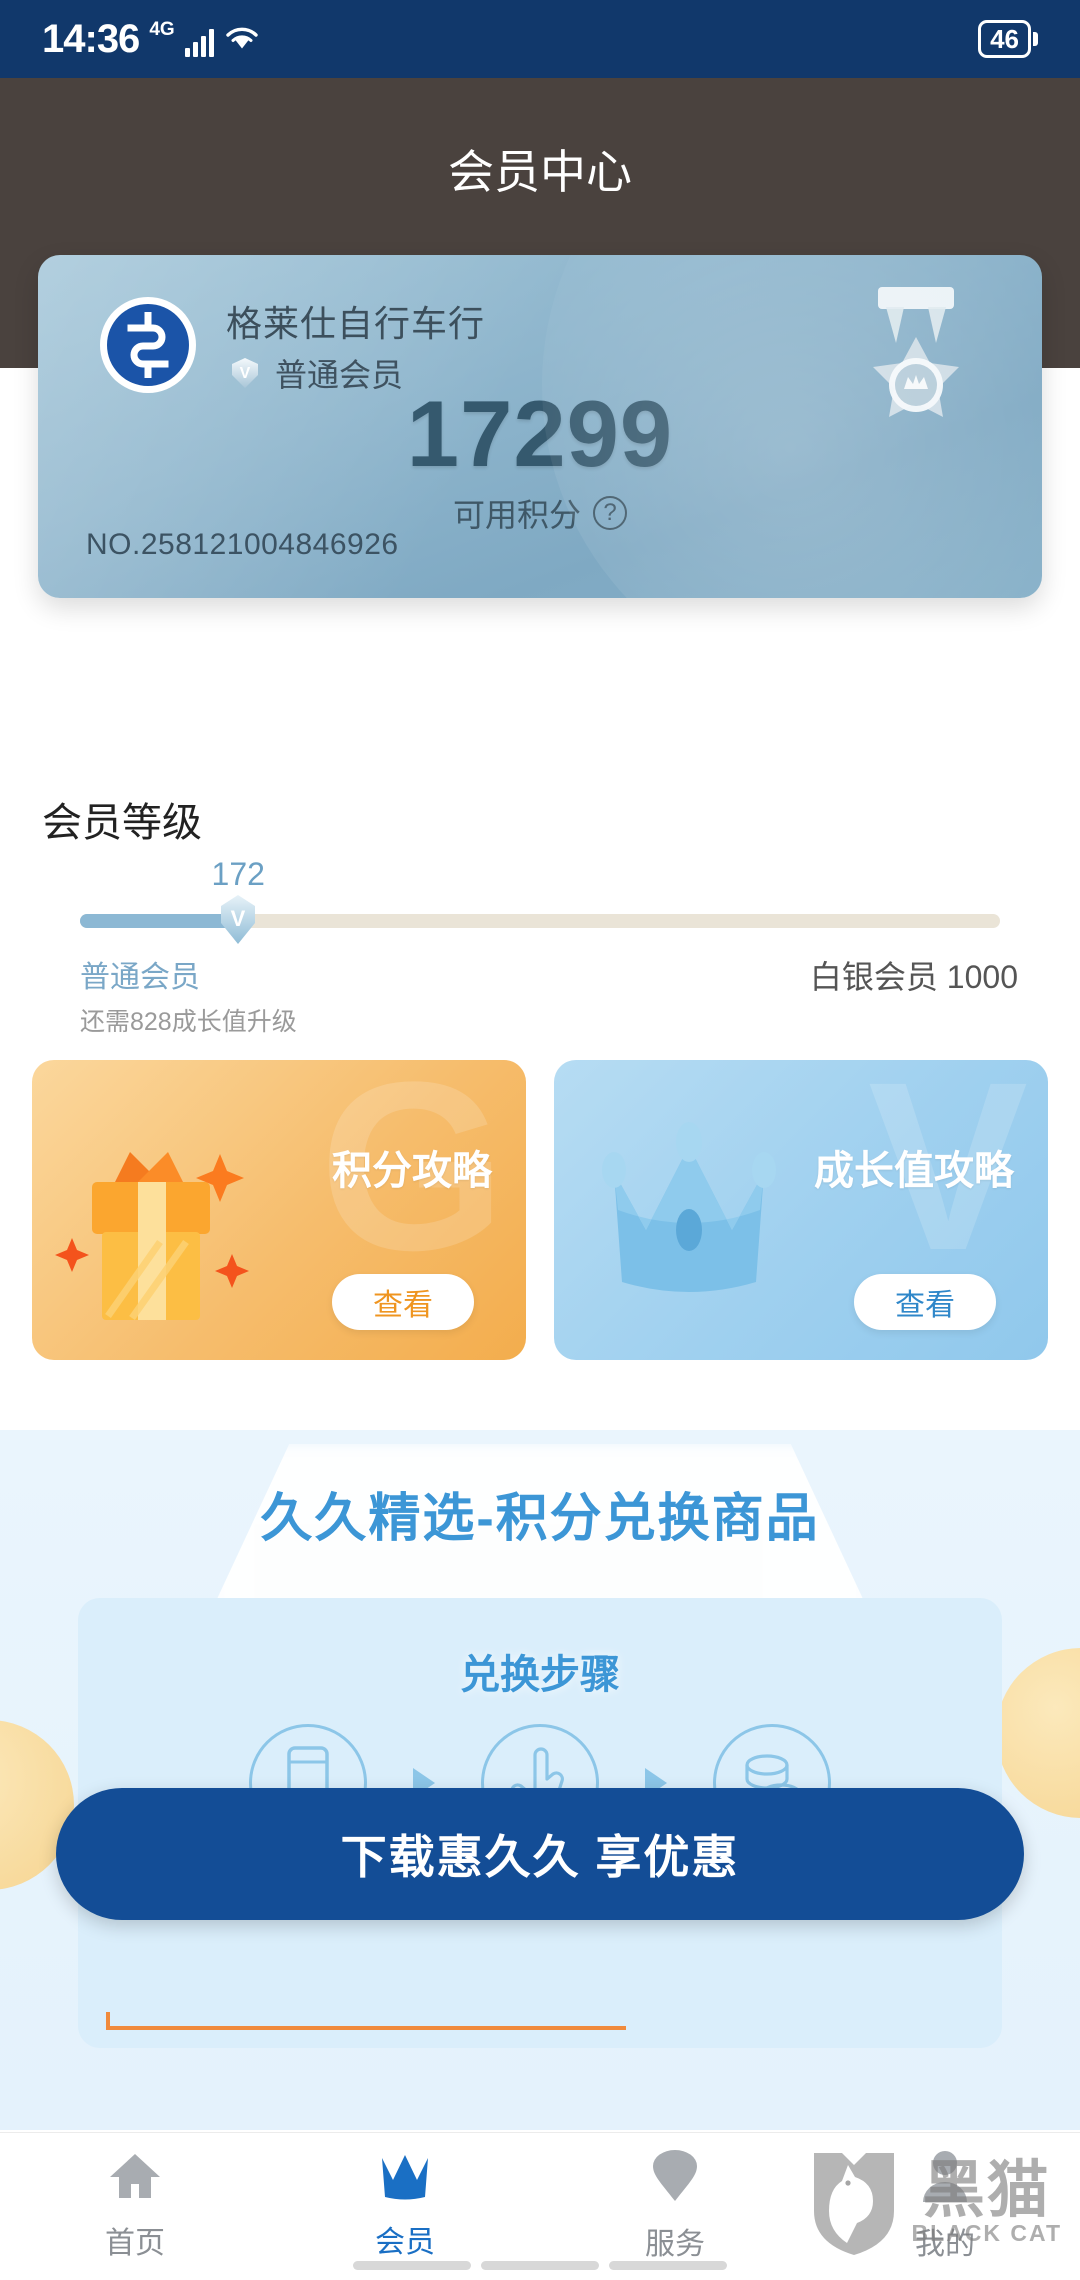 The image size is (1080, 2280). I want to click on diamond-v-knob-icon: V, so click(238, 920).